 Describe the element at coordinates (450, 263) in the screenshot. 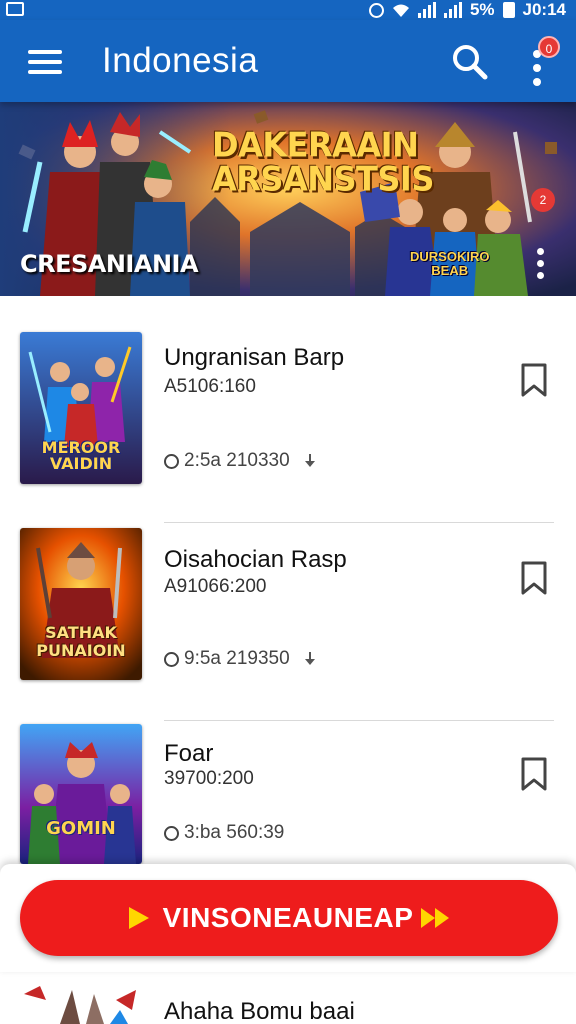

I see `banner-sub-logo: DURSOKIRO BEAB` at that location.